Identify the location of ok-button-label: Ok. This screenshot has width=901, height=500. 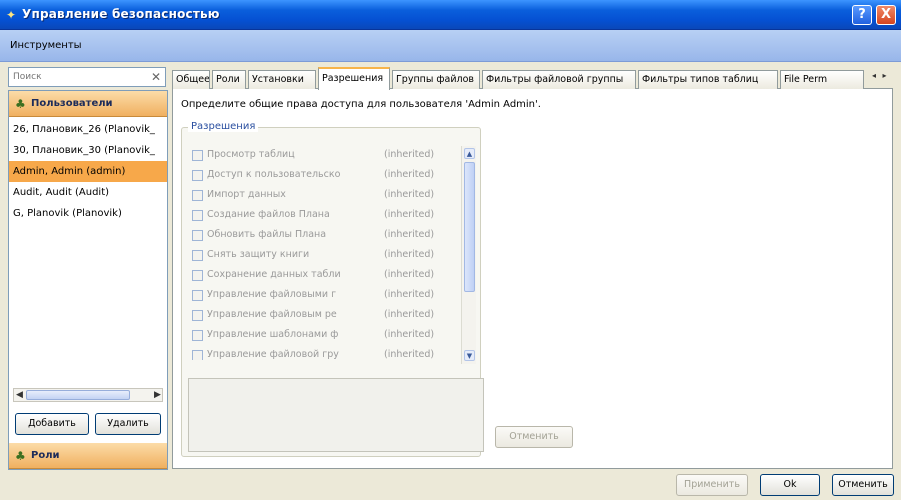
(790, 484).